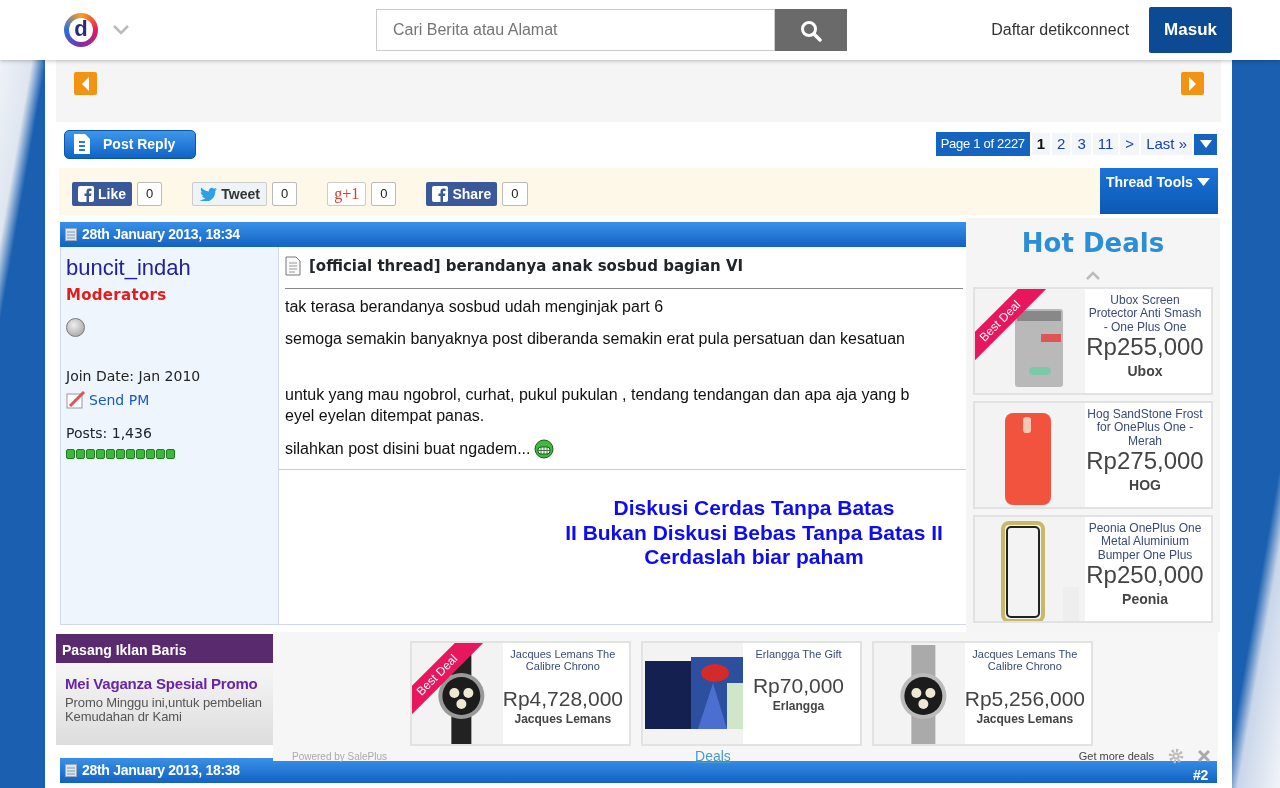 The width and height of the screenshot is (1280, 788). What do you see at coordinates (1061, 144) in the screenshot?
I see `page-link: 2` at bounding box center [1061, 144].